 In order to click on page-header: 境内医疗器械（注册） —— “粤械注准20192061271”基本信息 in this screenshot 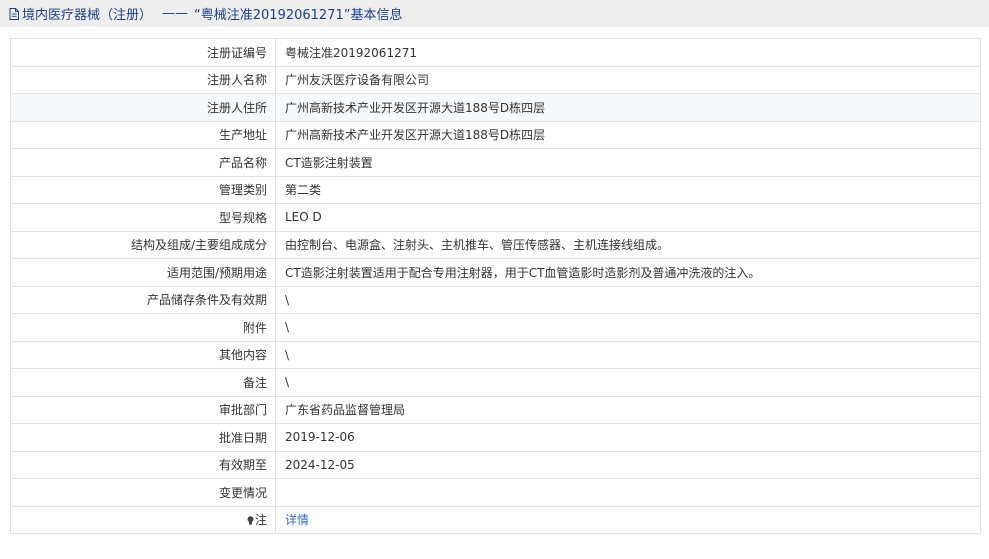, I will do `click(494, 13)`.